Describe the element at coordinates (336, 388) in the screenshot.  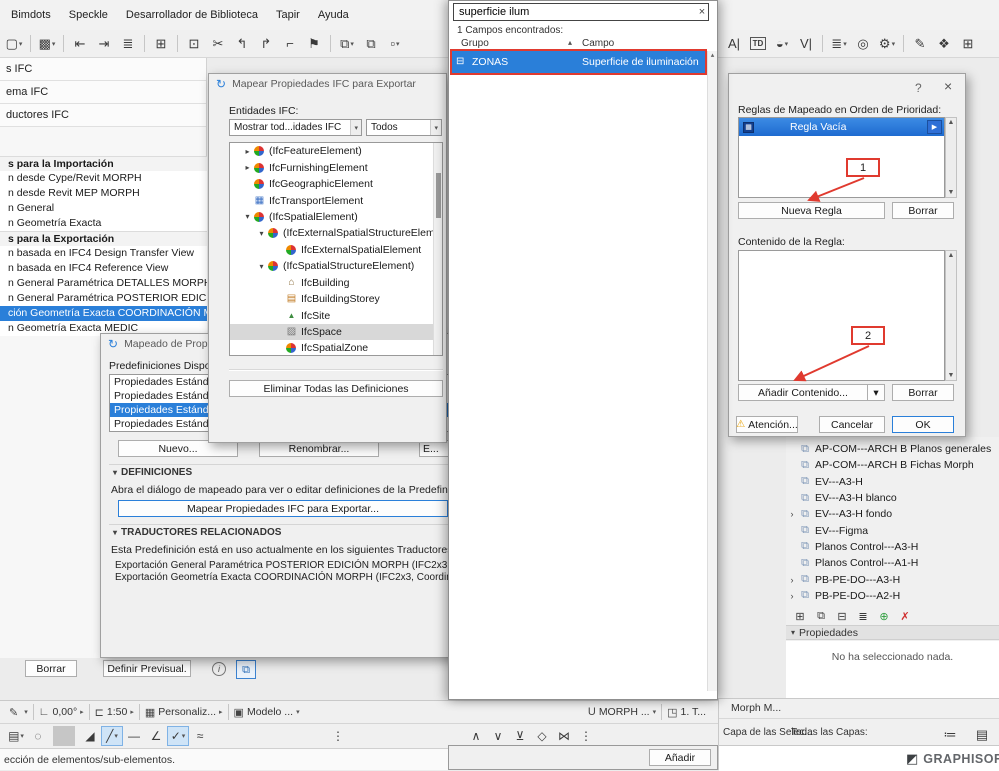
I see `delete-definitions-button: Eliminar Todas las Definiciones` at that location.